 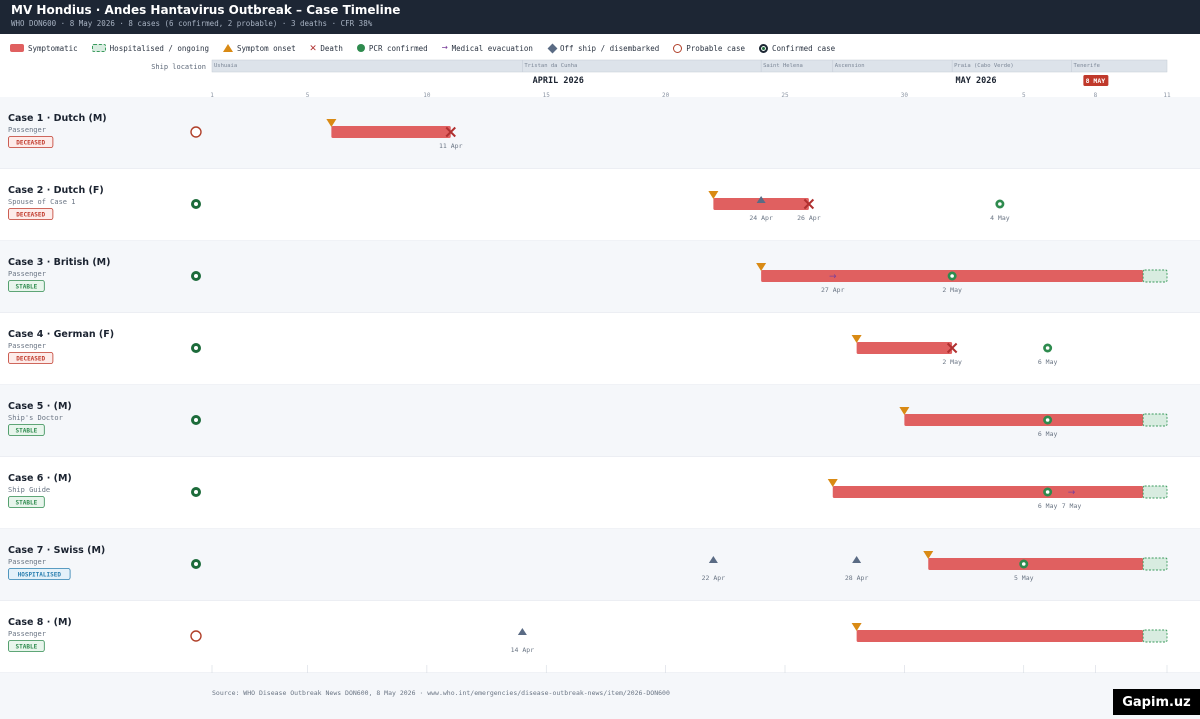 What do you see at coordinates (266, 48) in the screenshot?
I see `legend-label: Symptom onset` at bounding box center [266, 48].